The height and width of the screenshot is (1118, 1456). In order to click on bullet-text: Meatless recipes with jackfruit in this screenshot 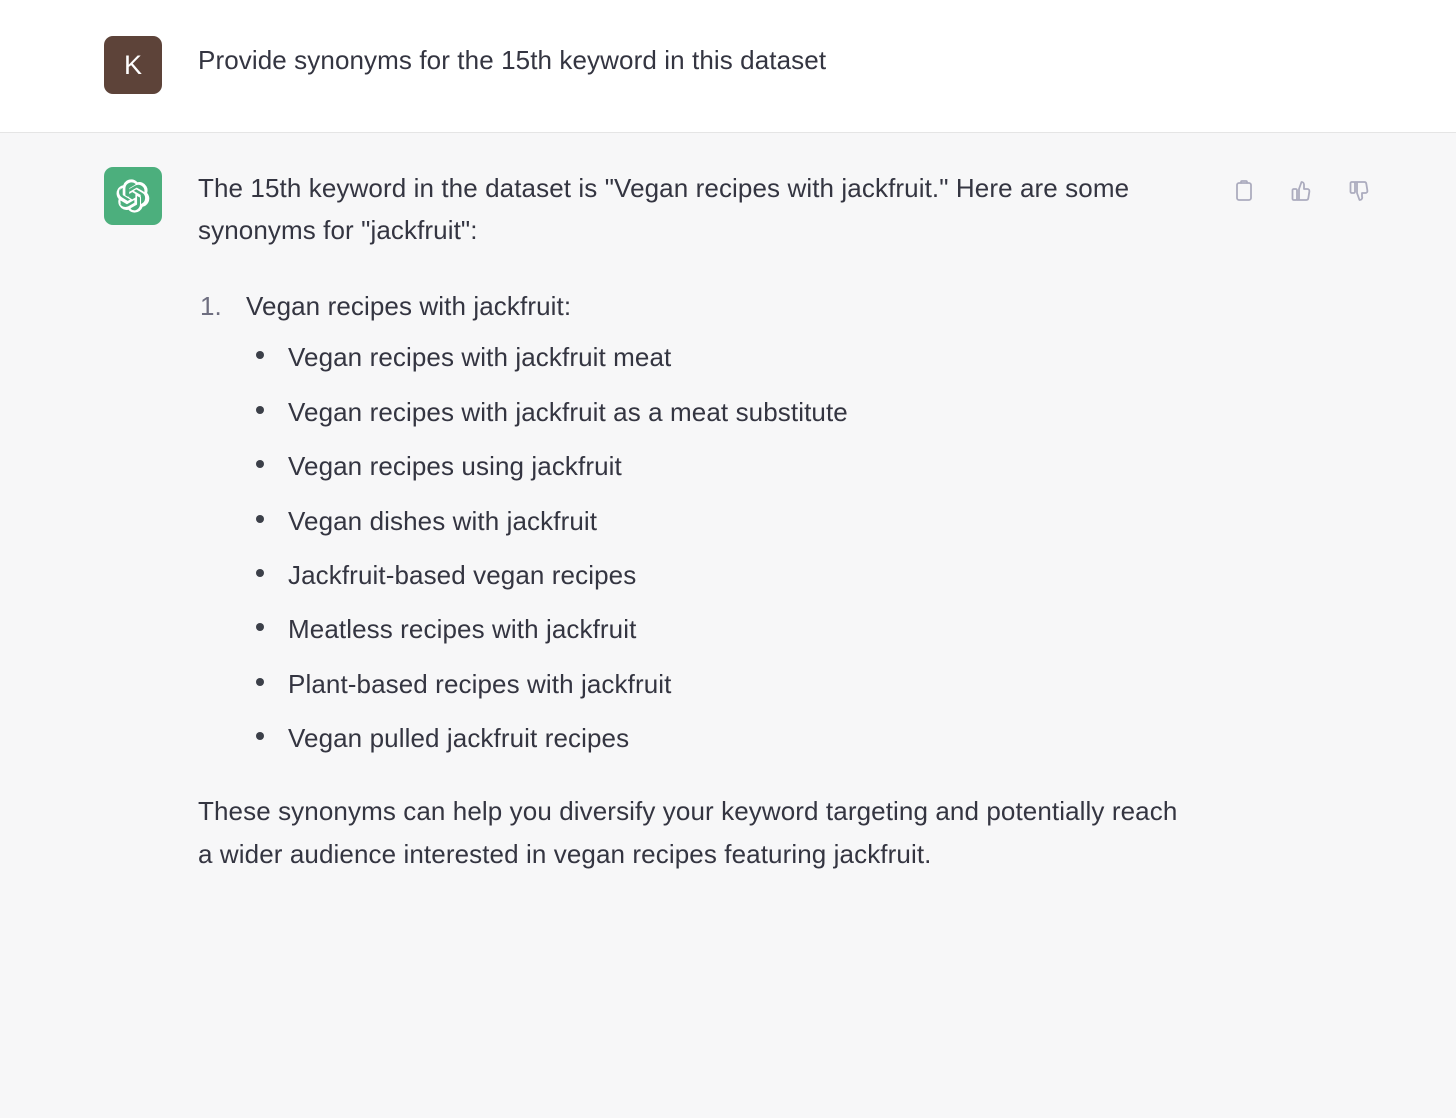, I will do `click(462, 629)`.